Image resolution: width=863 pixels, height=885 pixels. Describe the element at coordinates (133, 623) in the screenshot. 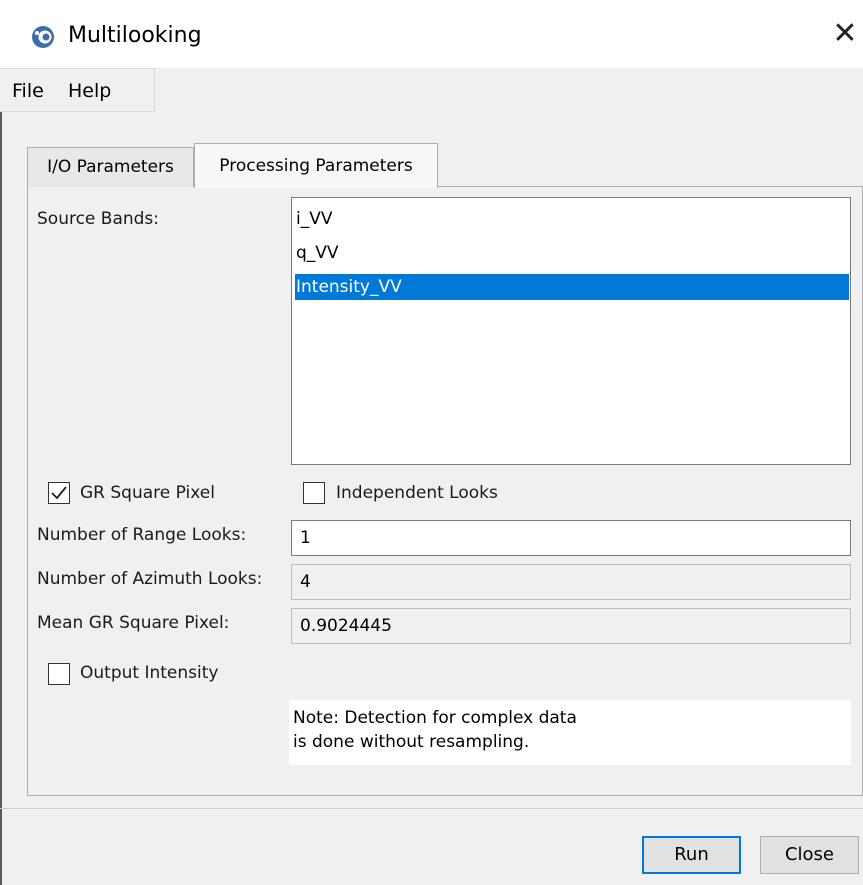

I see `mean-gr-square-pixel-label: Mean GR Square Pixel:` at that location.